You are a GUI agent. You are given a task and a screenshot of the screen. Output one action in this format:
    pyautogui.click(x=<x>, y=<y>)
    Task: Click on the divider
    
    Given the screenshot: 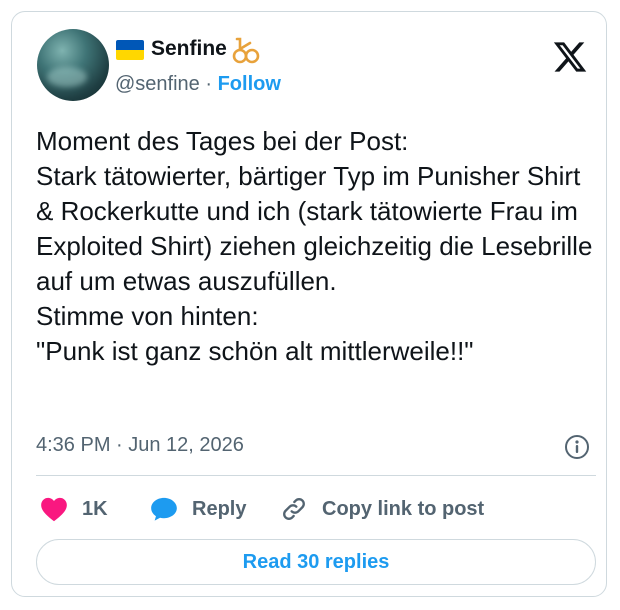 What is the action you would take?
    pyautogui.click(x=316, y=475)
    